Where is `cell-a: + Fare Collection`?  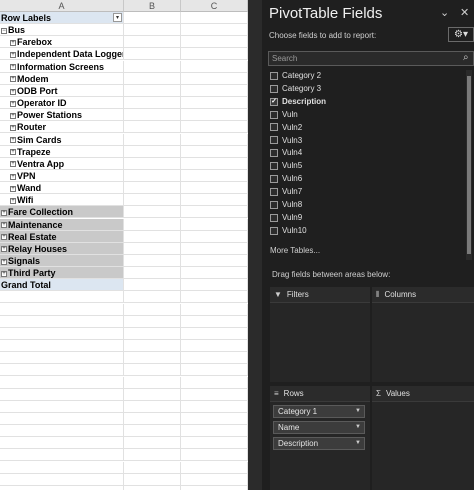
cell-a: + Fare Collection is located at coordinates (62, 212).